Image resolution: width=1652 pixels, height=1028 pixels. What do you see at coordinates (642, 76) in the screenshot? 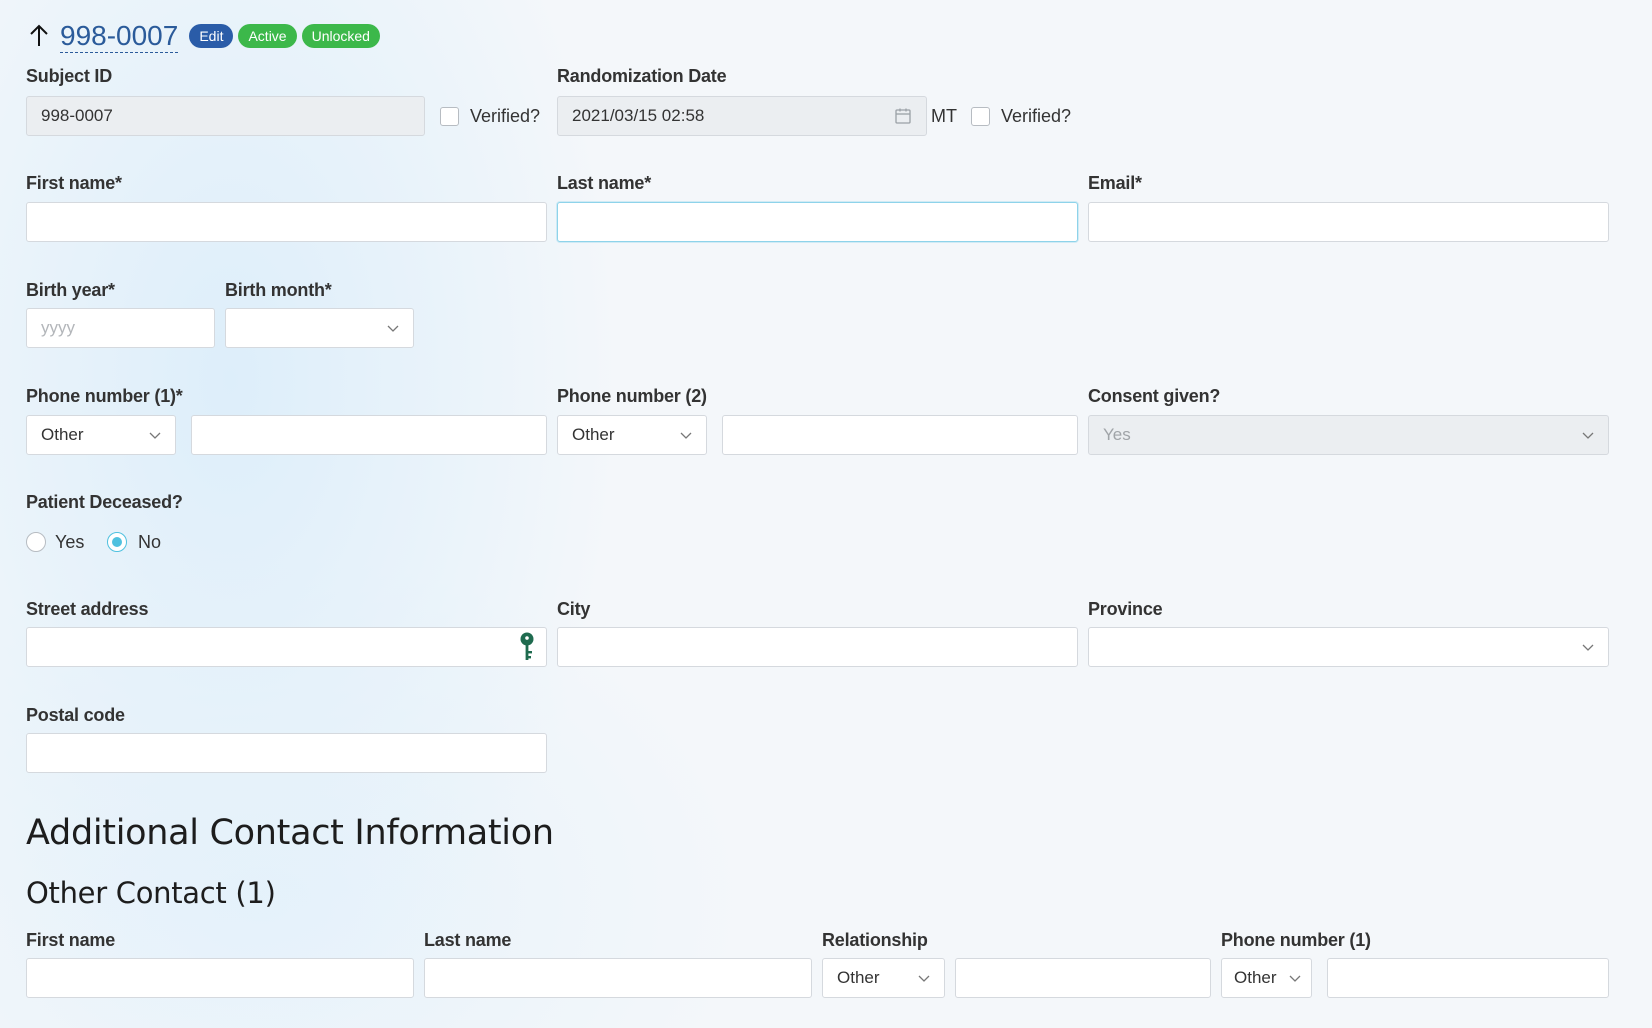
I see `randomization-date-label: Randomization Date` at bounding box center [642, 76].